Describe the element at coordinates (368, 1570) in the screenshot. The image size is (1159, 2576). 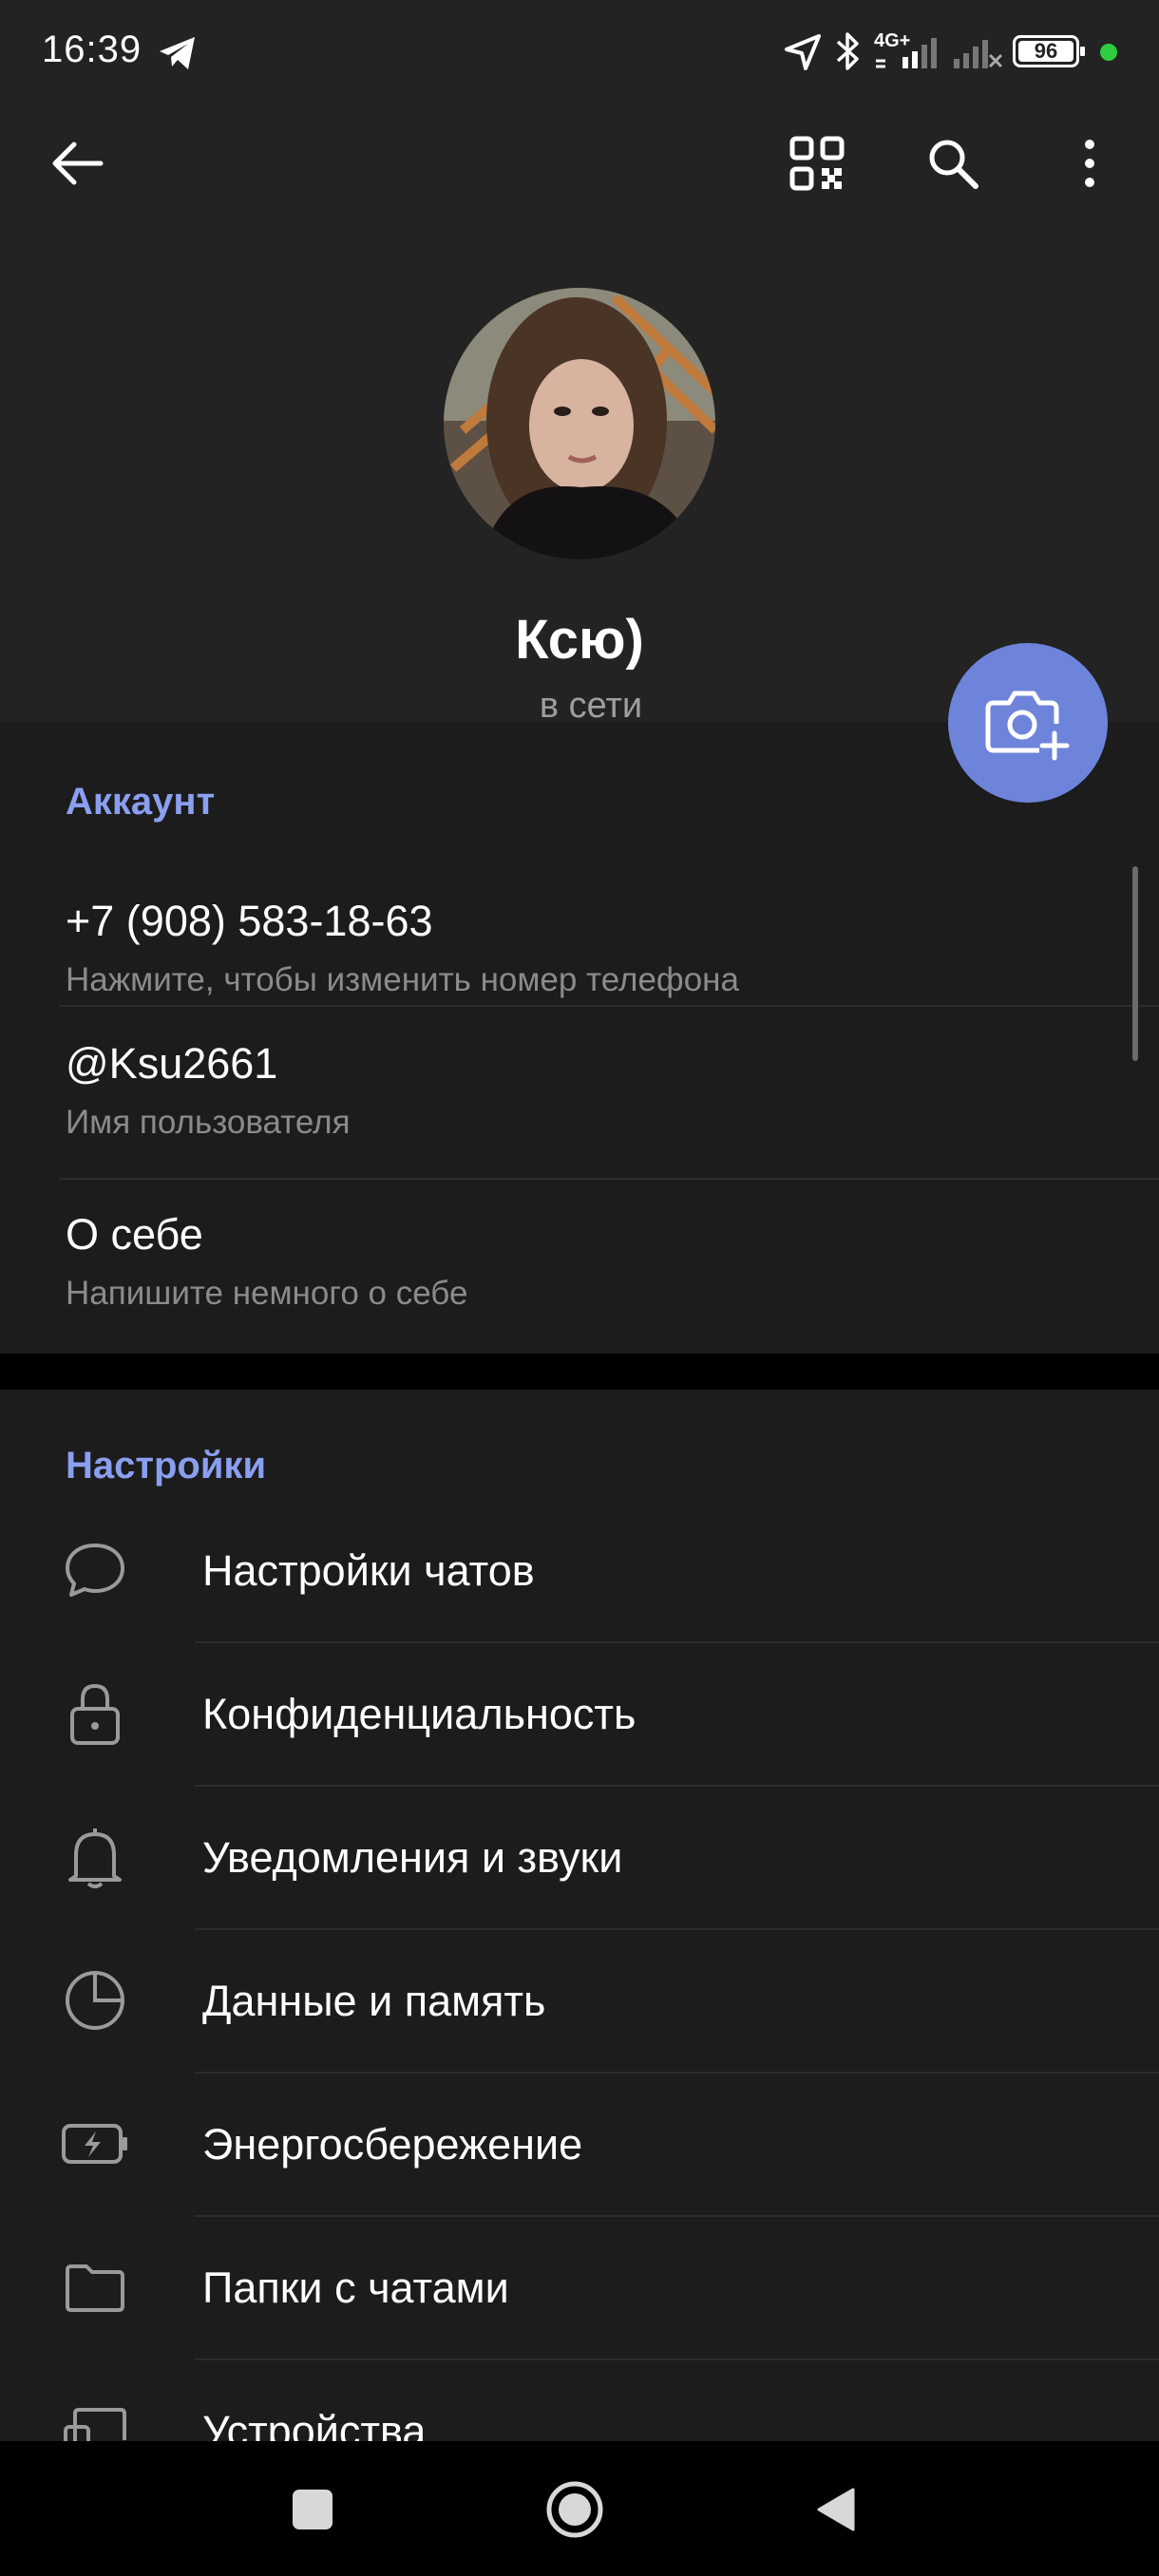
I see `settings-item-label: Настройки чатов` at that location.